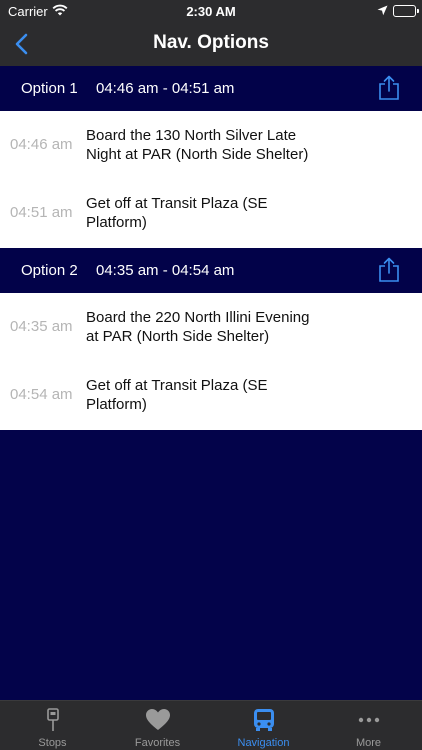 Image resolution: width=422 pixels, height=750 pixels. I want to click on location-arrow-icon, so click(382, 11).